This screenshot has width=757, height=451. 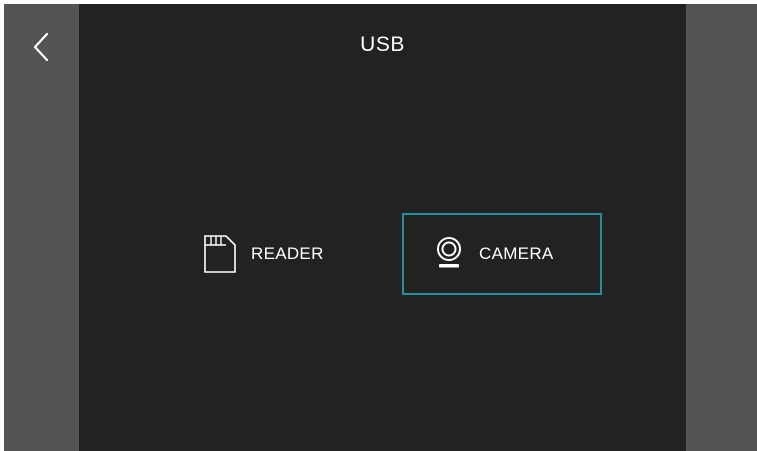 I want to click on back-button, so click(x=41, y=47).